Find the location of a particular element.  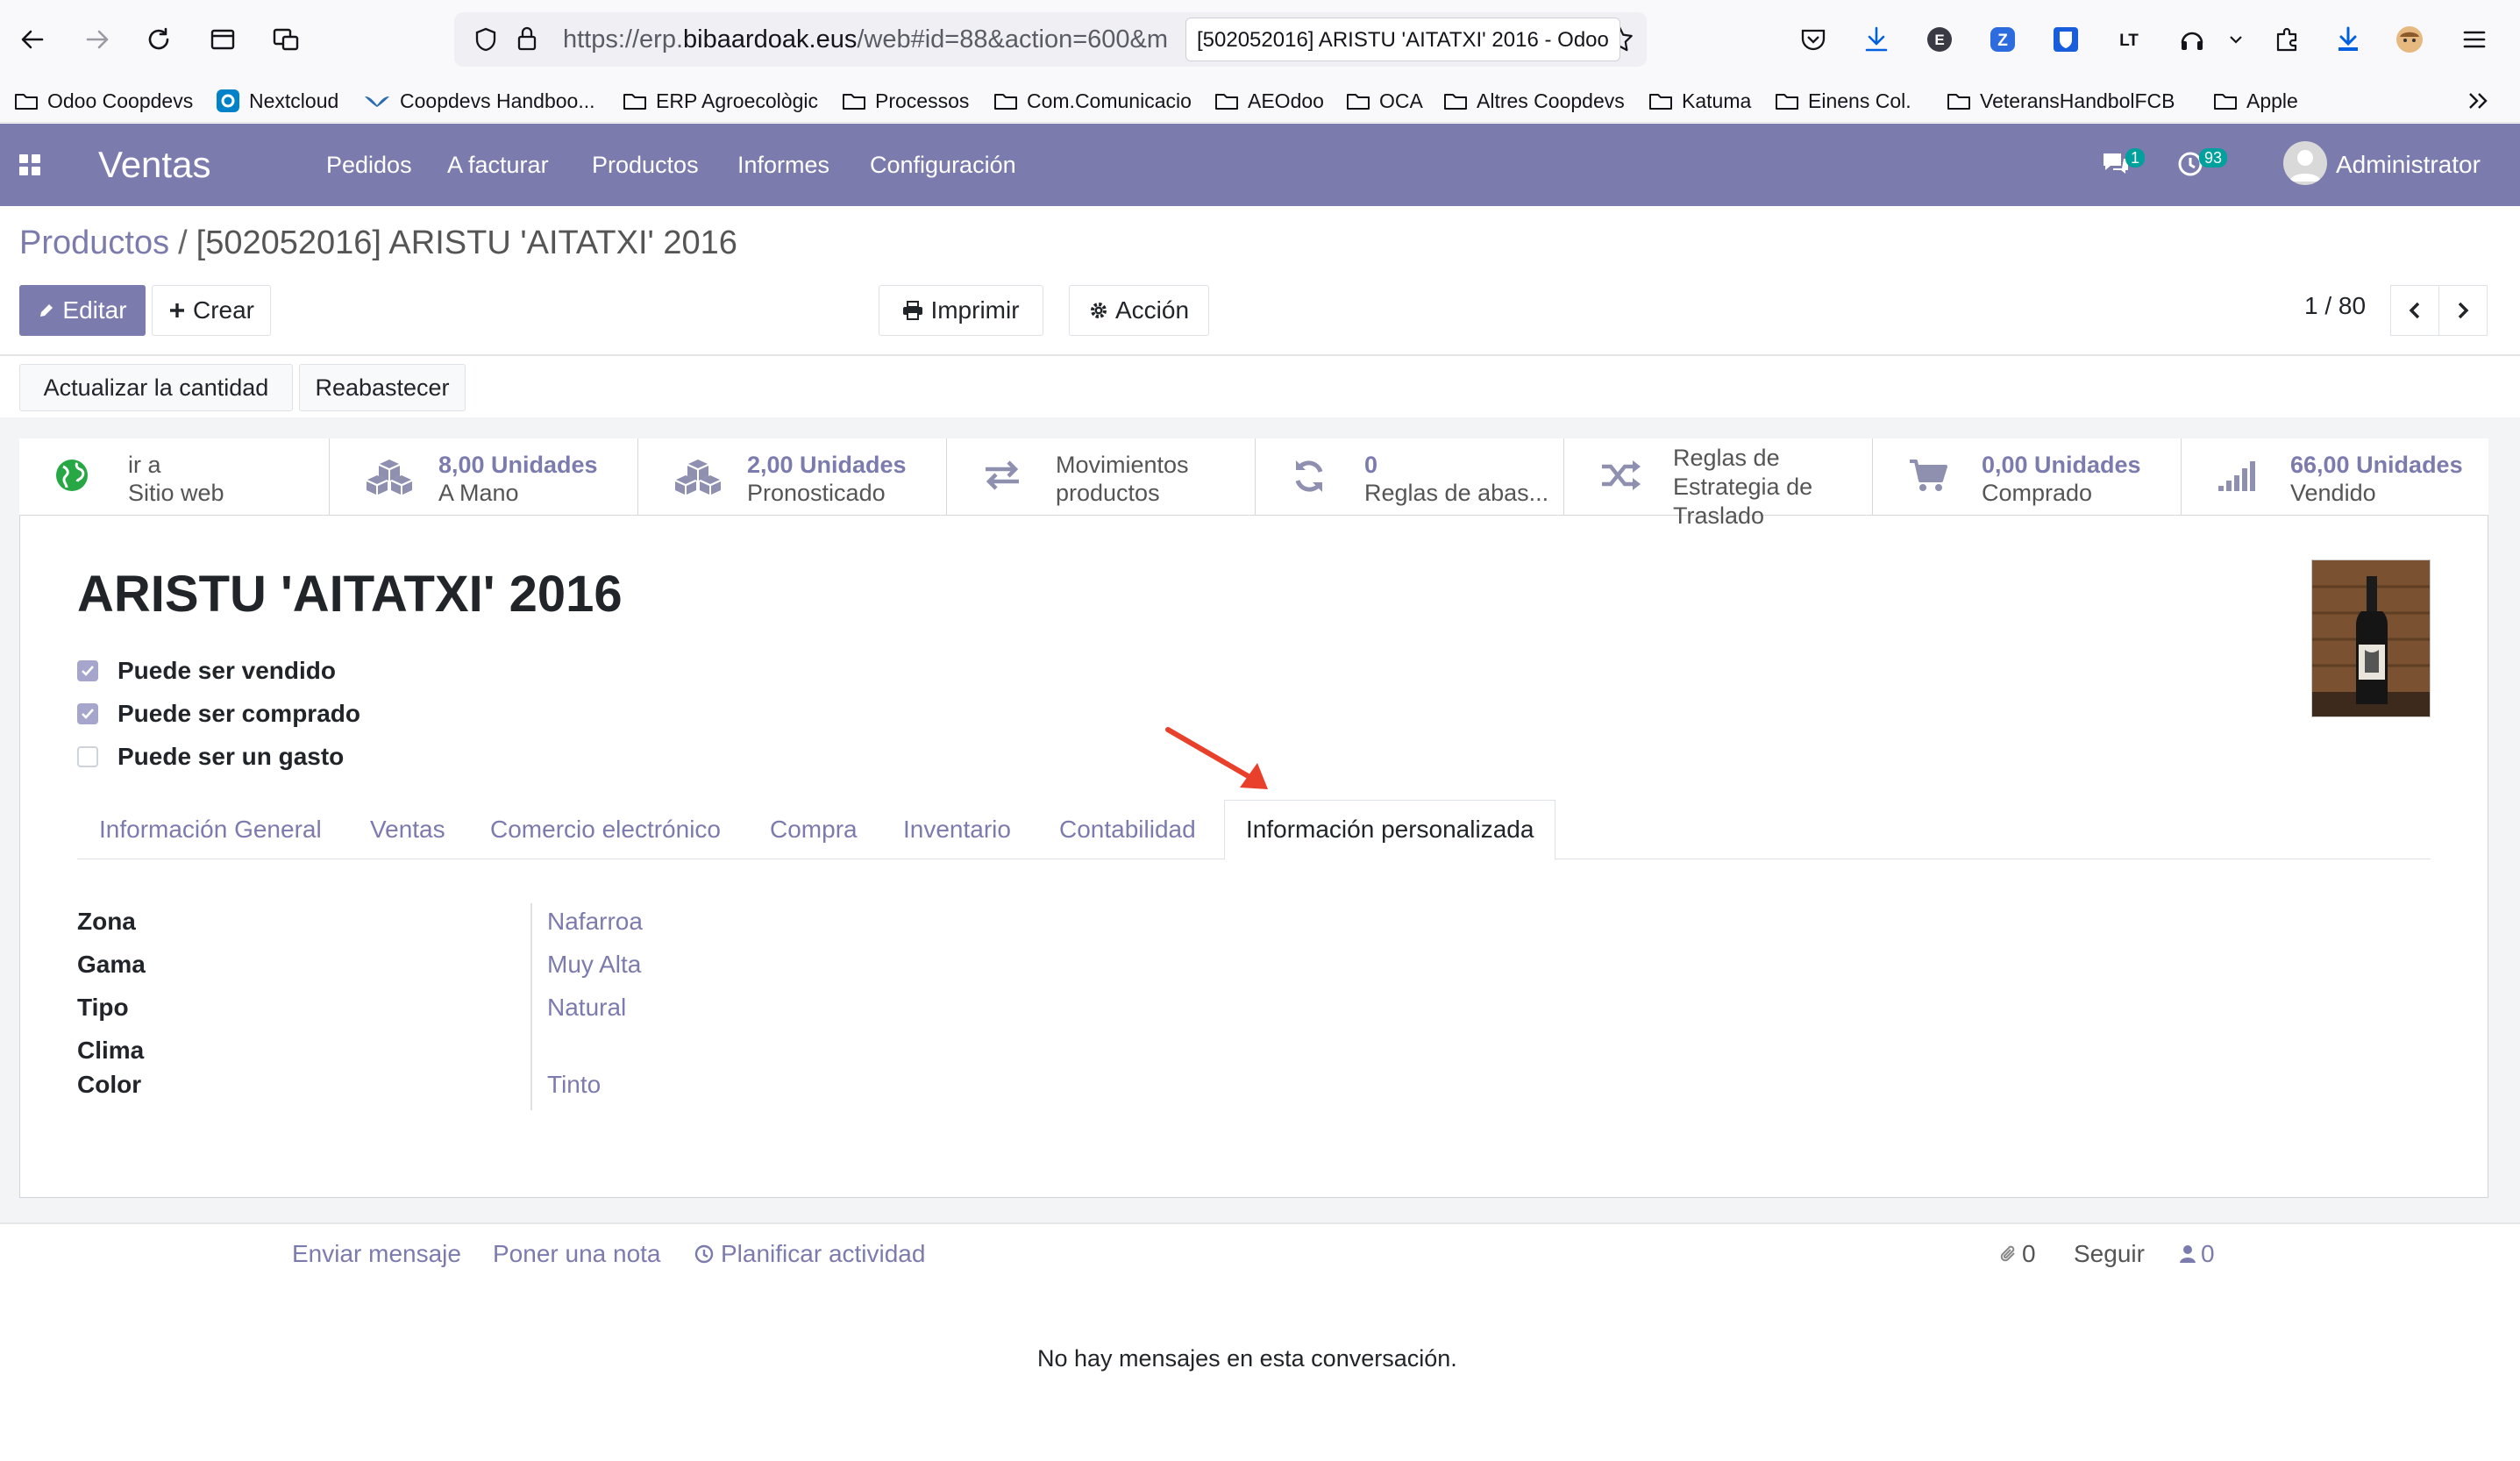

update-quantity-button: Actualizar la cantidad is located at coordinates (156, 387).